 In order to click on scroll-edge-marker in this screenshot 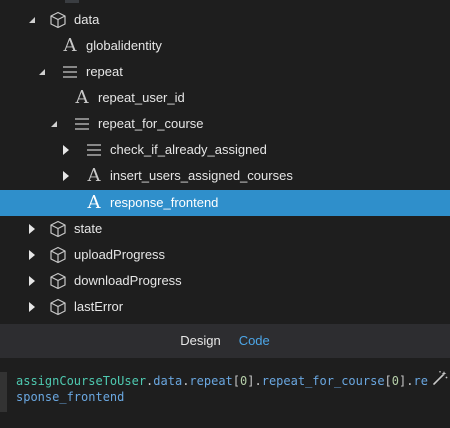, I will do `click(72, 1)`.